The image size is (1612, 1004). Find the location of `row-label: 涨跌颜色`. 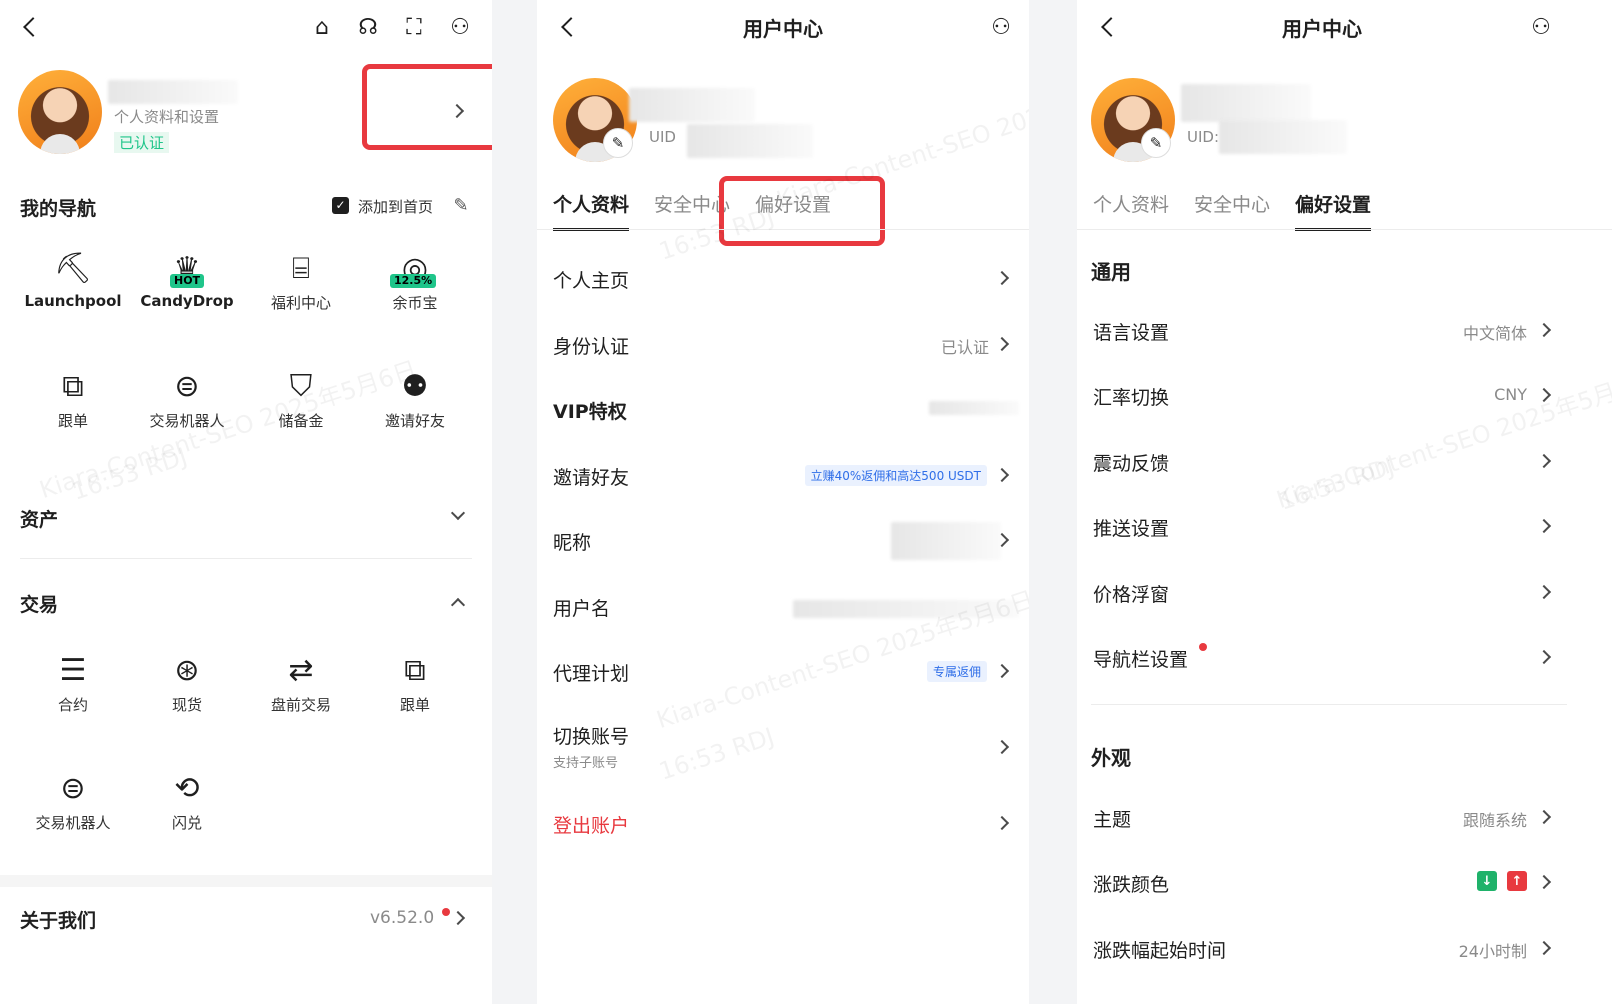

row-label: 涨跌颜色 is located at coordinates (1131, 885).